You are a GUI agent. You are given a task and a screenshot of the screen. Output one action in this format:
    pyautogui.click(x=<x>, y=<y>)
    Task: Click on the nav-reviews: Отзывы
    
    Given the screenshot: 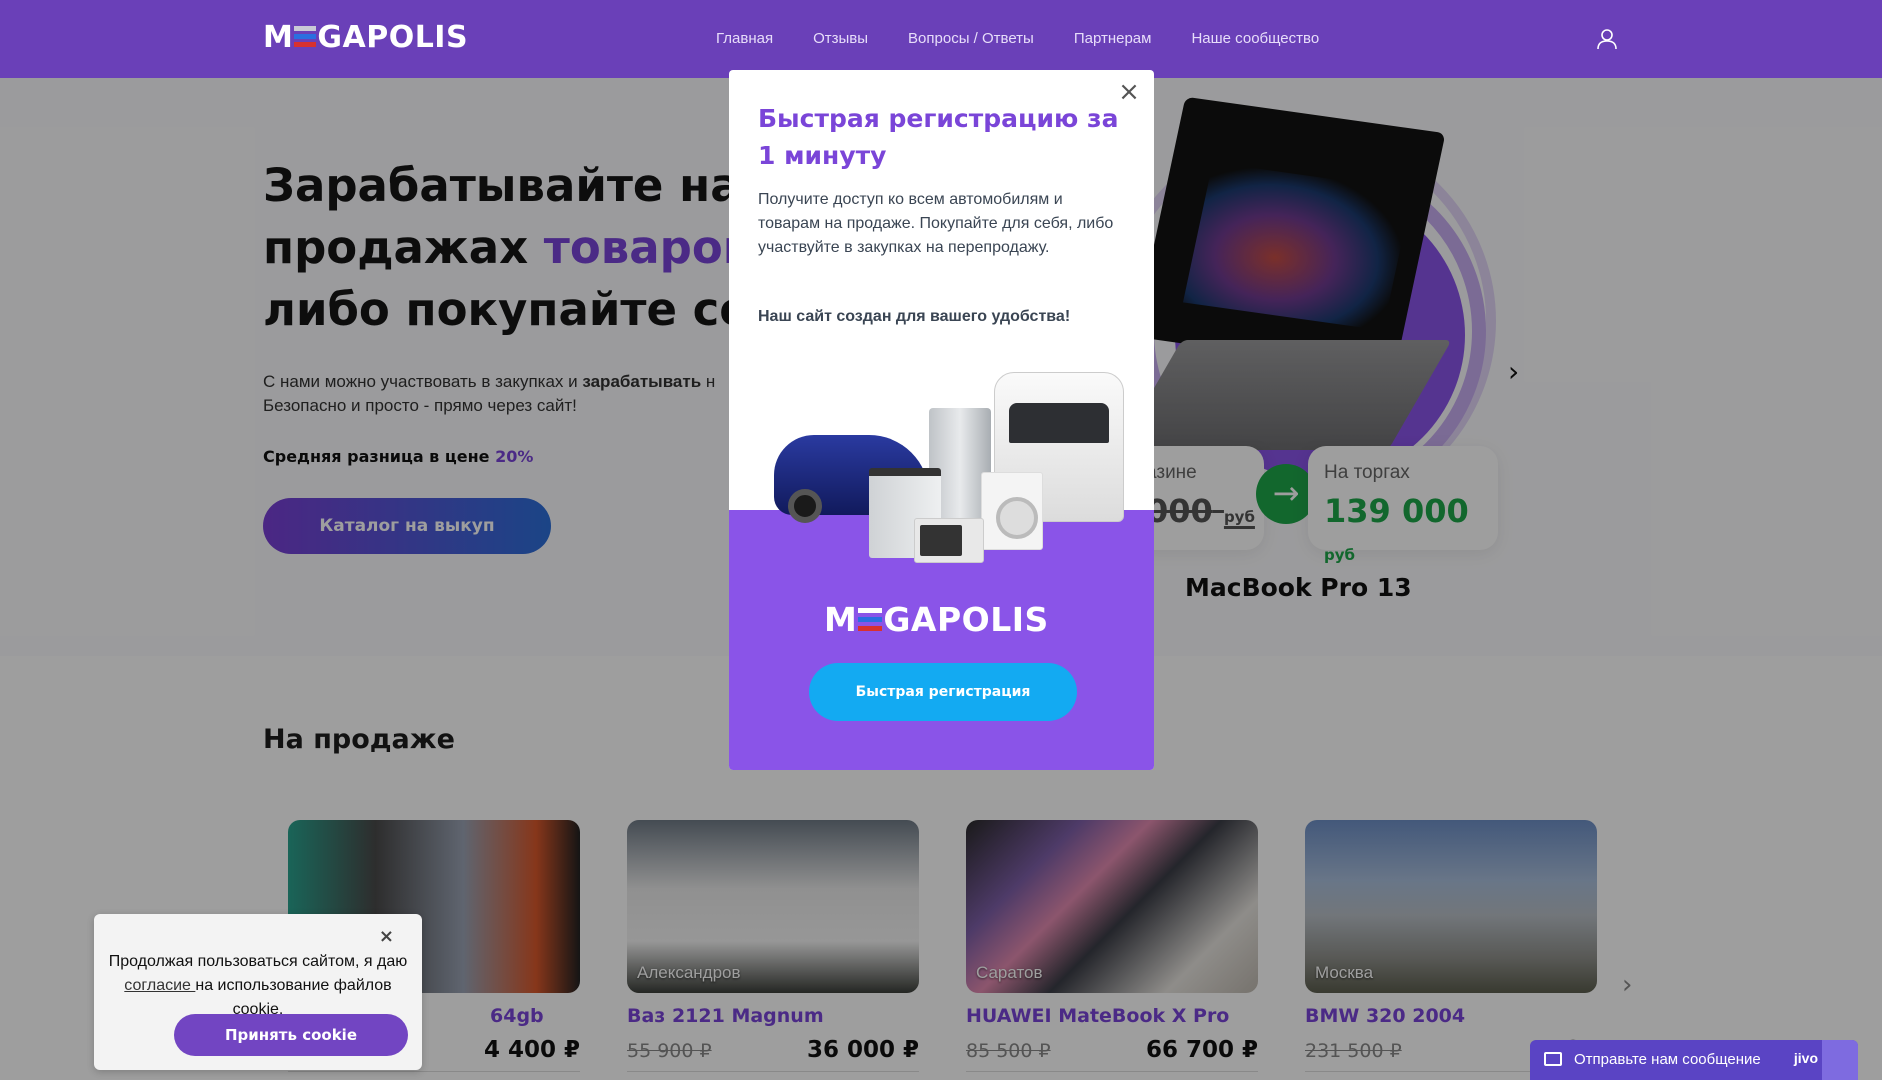 What is the action you would take?
    pyautogui.click(x=840, y=38)
    